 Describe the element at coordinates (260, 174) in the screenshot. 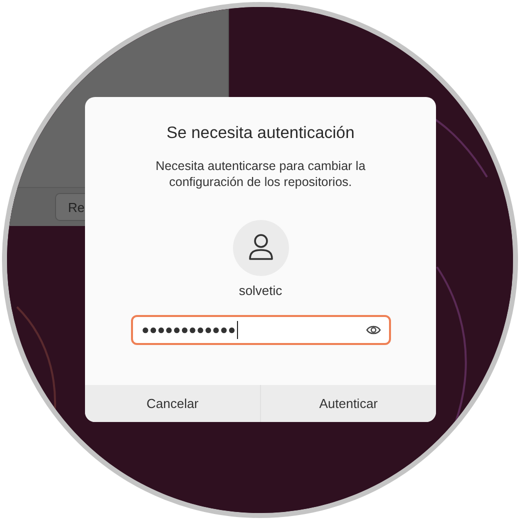

I see `dialog-message: Necesita autenticarse para cambiar la configuración de los repositorios.` at that location.